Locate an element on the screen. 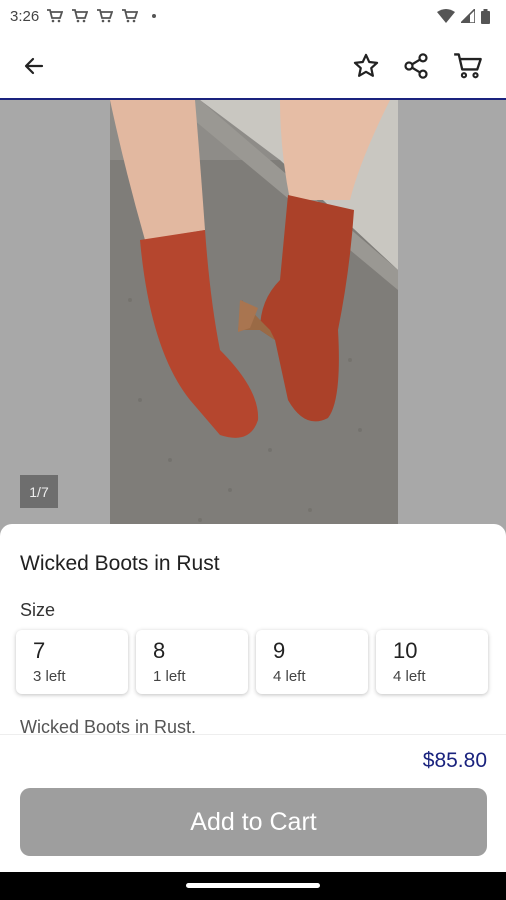 This screenshot has width=506, height=900. back-arrow-icon is located at coordinates (34, 66).